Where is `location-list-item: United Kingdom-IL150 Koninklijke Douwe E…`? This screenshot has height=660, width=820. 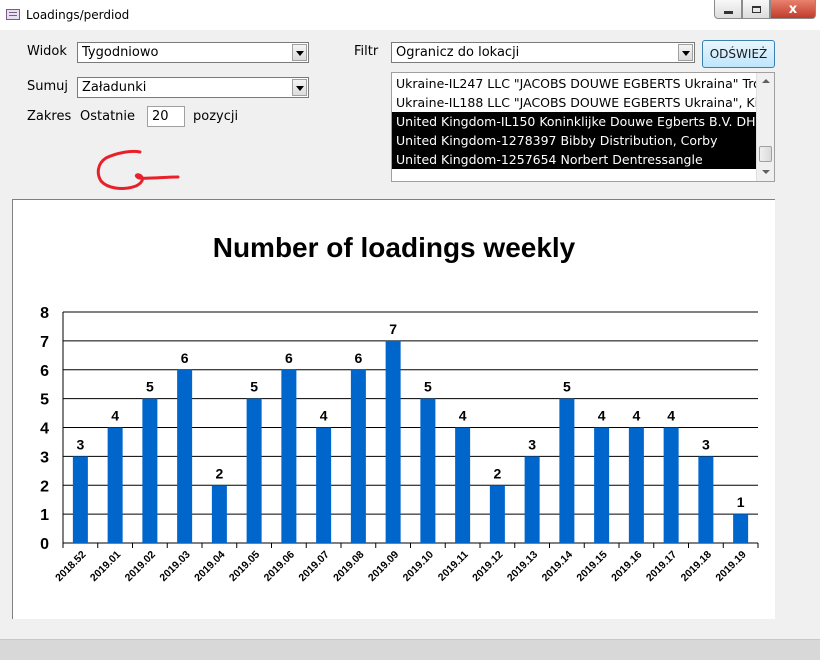
location-list-item: United Kingdom-IL150 Koninklijke Douwe E… is located at coordinates (575, 121).